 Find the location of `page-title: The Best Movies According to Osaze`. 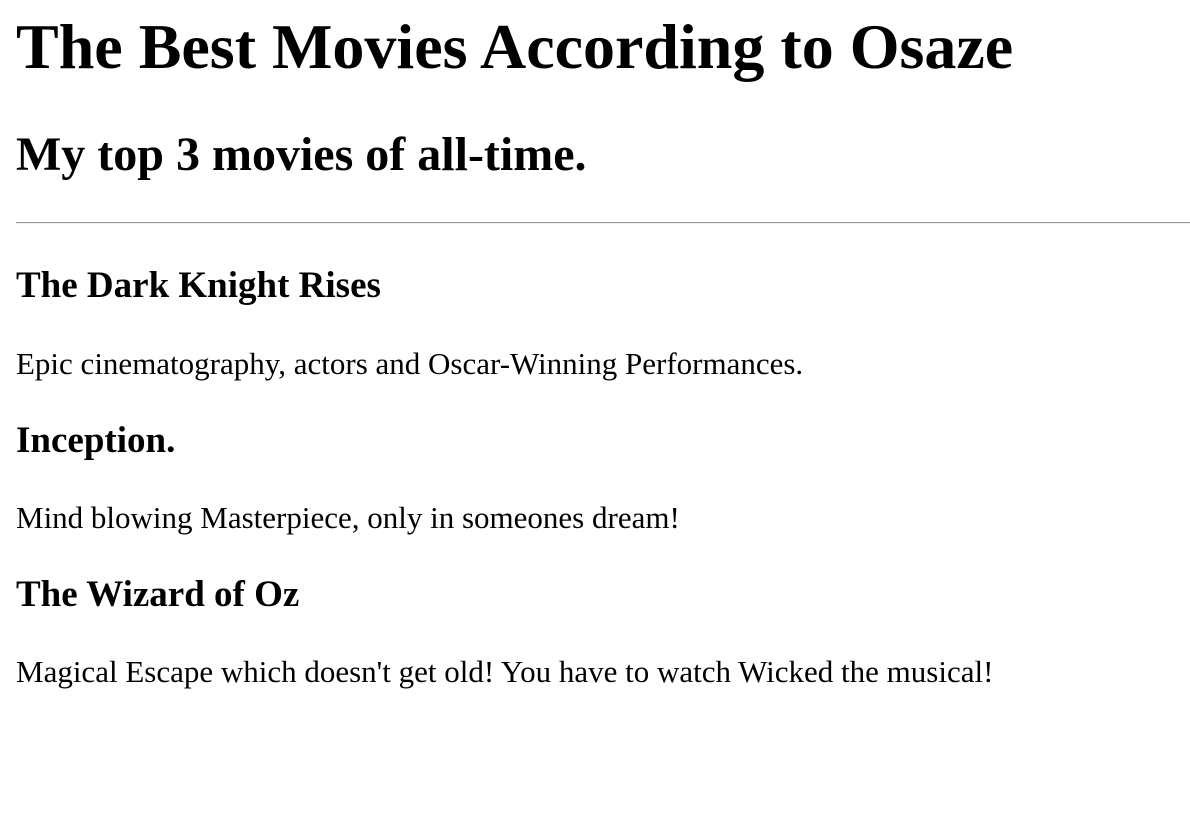

page-title: The Best Movies According to Osaze is located at coordinates (515, 46).